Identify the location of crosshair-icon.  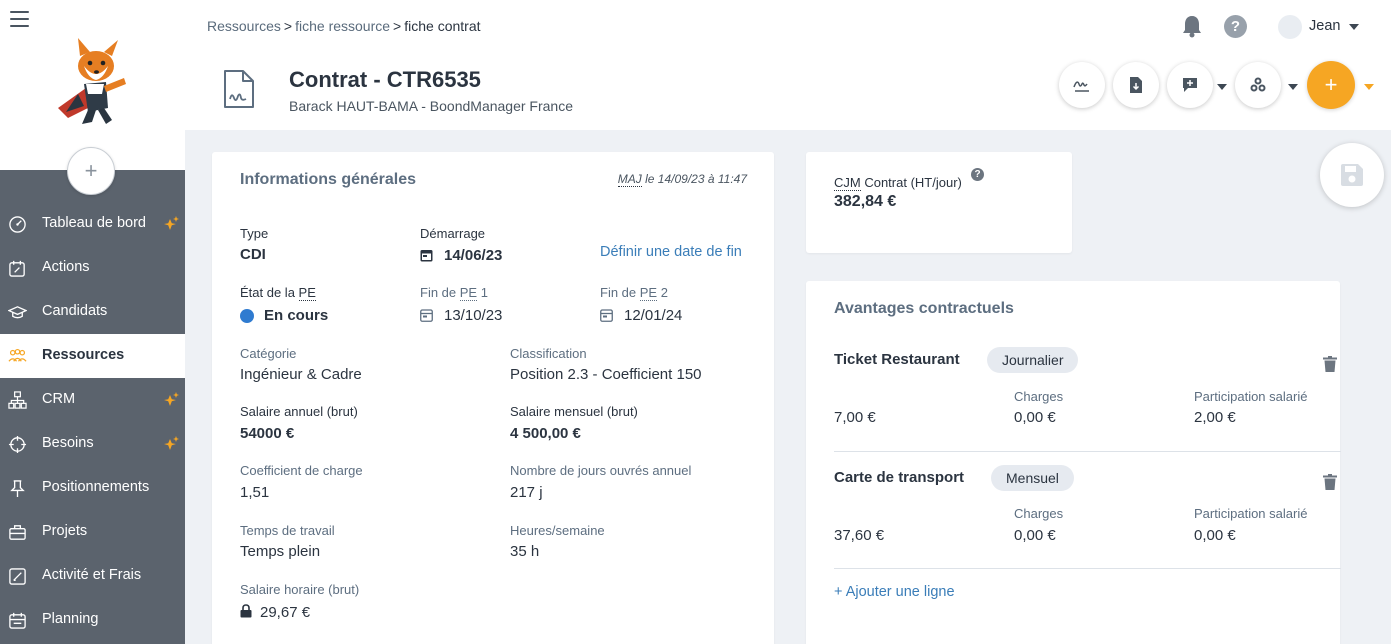
(17, 444).